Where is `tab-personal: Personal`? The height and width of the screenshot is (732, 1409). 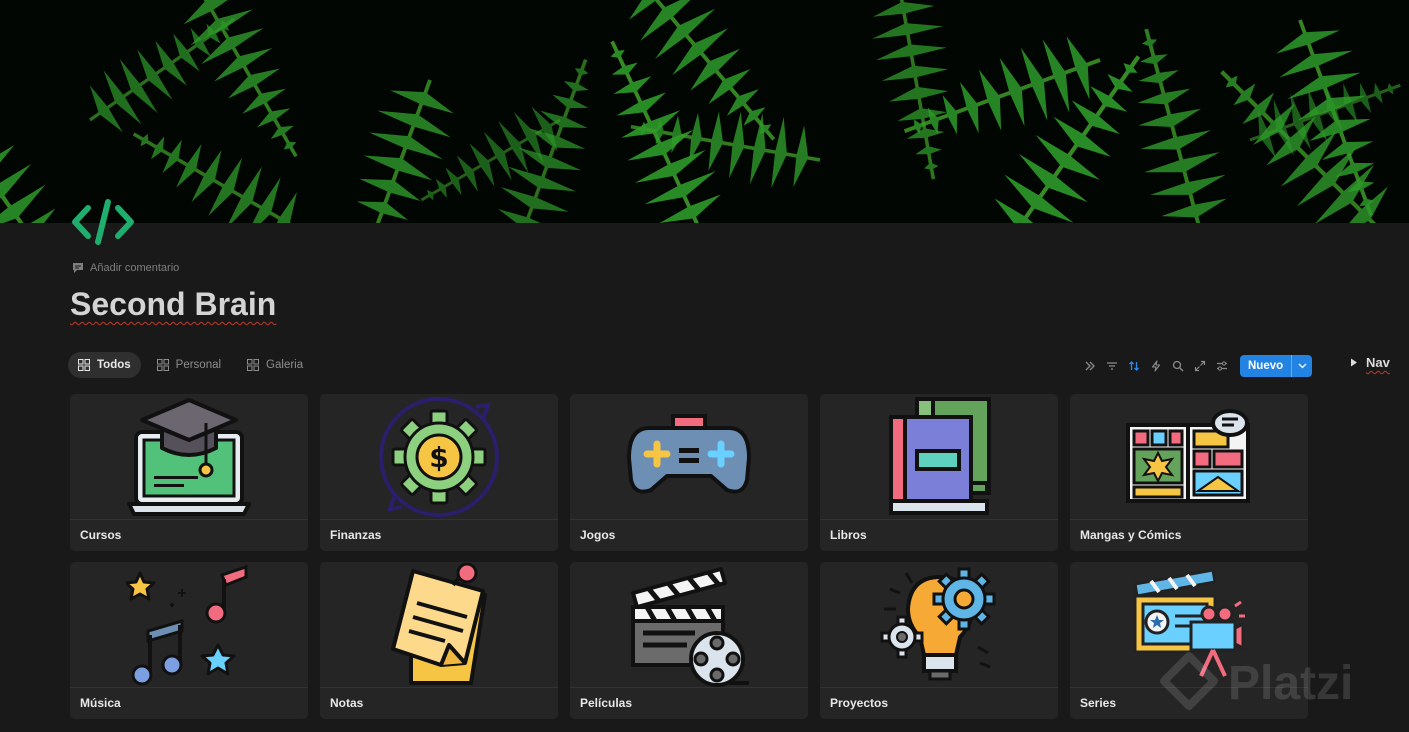
tab-personal: Personal is located at coordinates (189, 365).